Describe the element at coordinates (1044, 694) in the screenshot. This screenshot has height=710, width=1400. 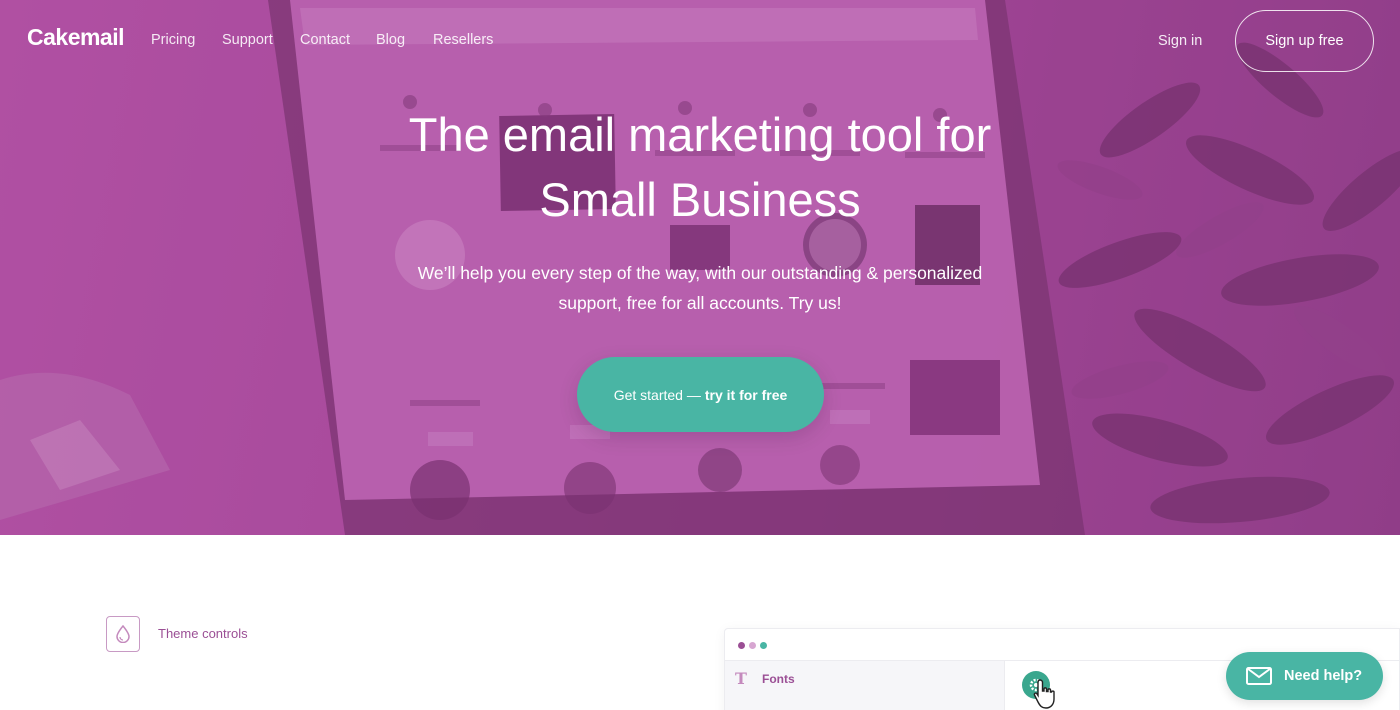
I see `hand-pointer-icon` at that location.